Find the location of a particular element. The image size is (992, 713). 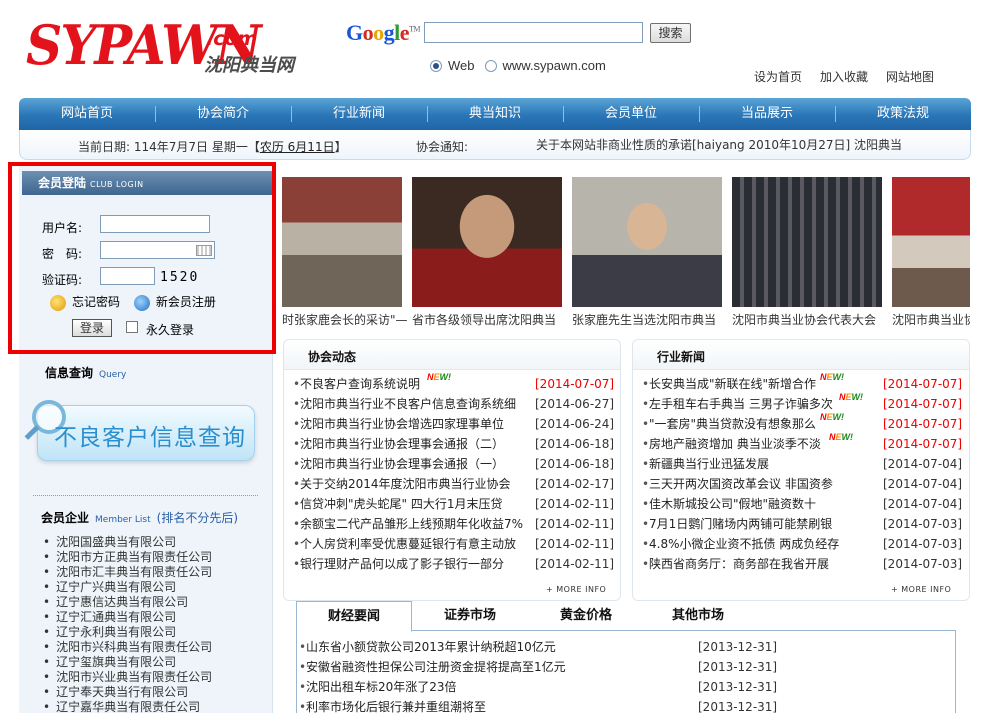

photo-caption: 时张家鹿会长的采访"— is located at coordinates (345, 319).